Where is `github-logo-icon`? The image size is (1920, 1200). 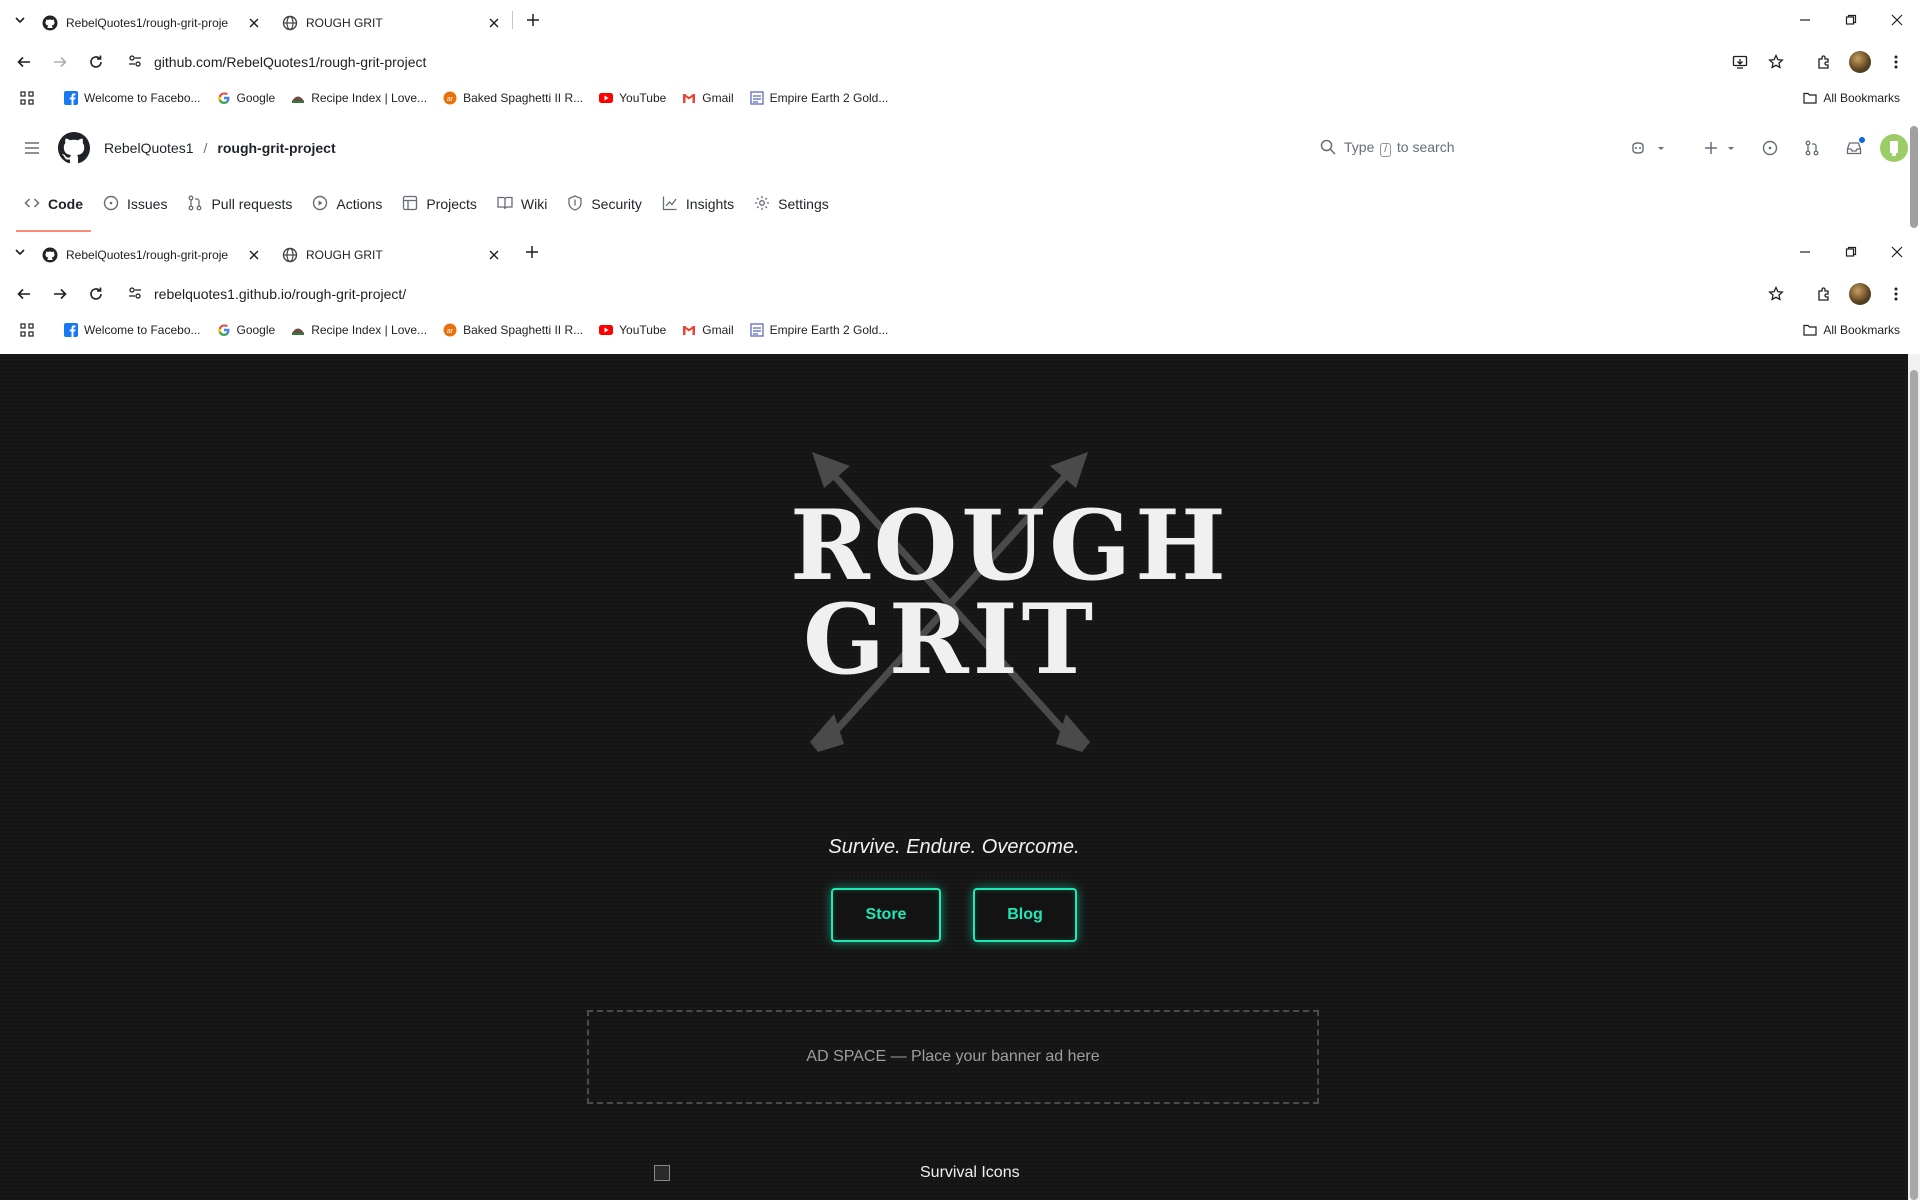 github-logo-icon is located at coordinates (74, 148).